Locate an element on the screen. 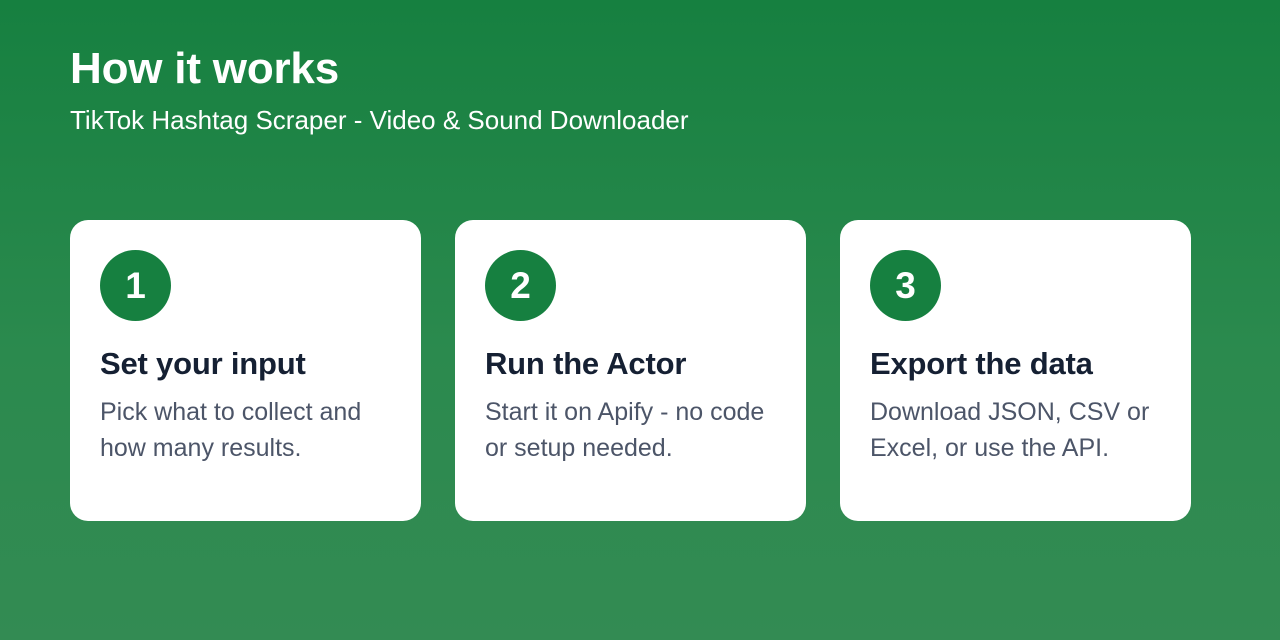 Image resolution: width=1280 pixels, height=640 pixels. step-title: Run the Actor is located at coordinates (586, 363).